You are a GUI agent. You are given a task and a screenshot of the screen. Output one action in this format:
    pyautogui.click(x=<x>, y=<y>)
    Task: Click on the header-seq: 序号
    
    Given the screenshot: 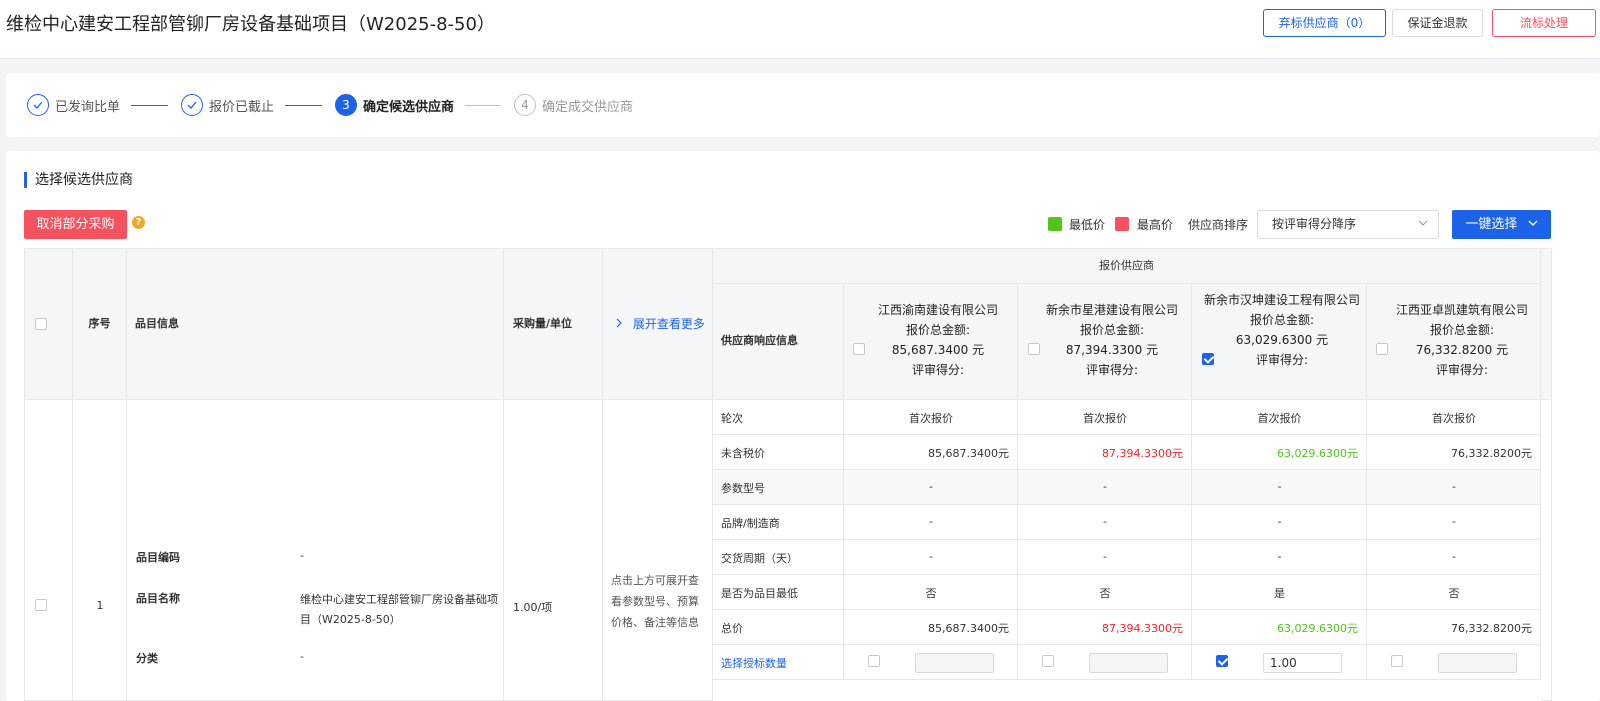 What is the action you would take?
    pyautogui.click(x=100, y=324)
    